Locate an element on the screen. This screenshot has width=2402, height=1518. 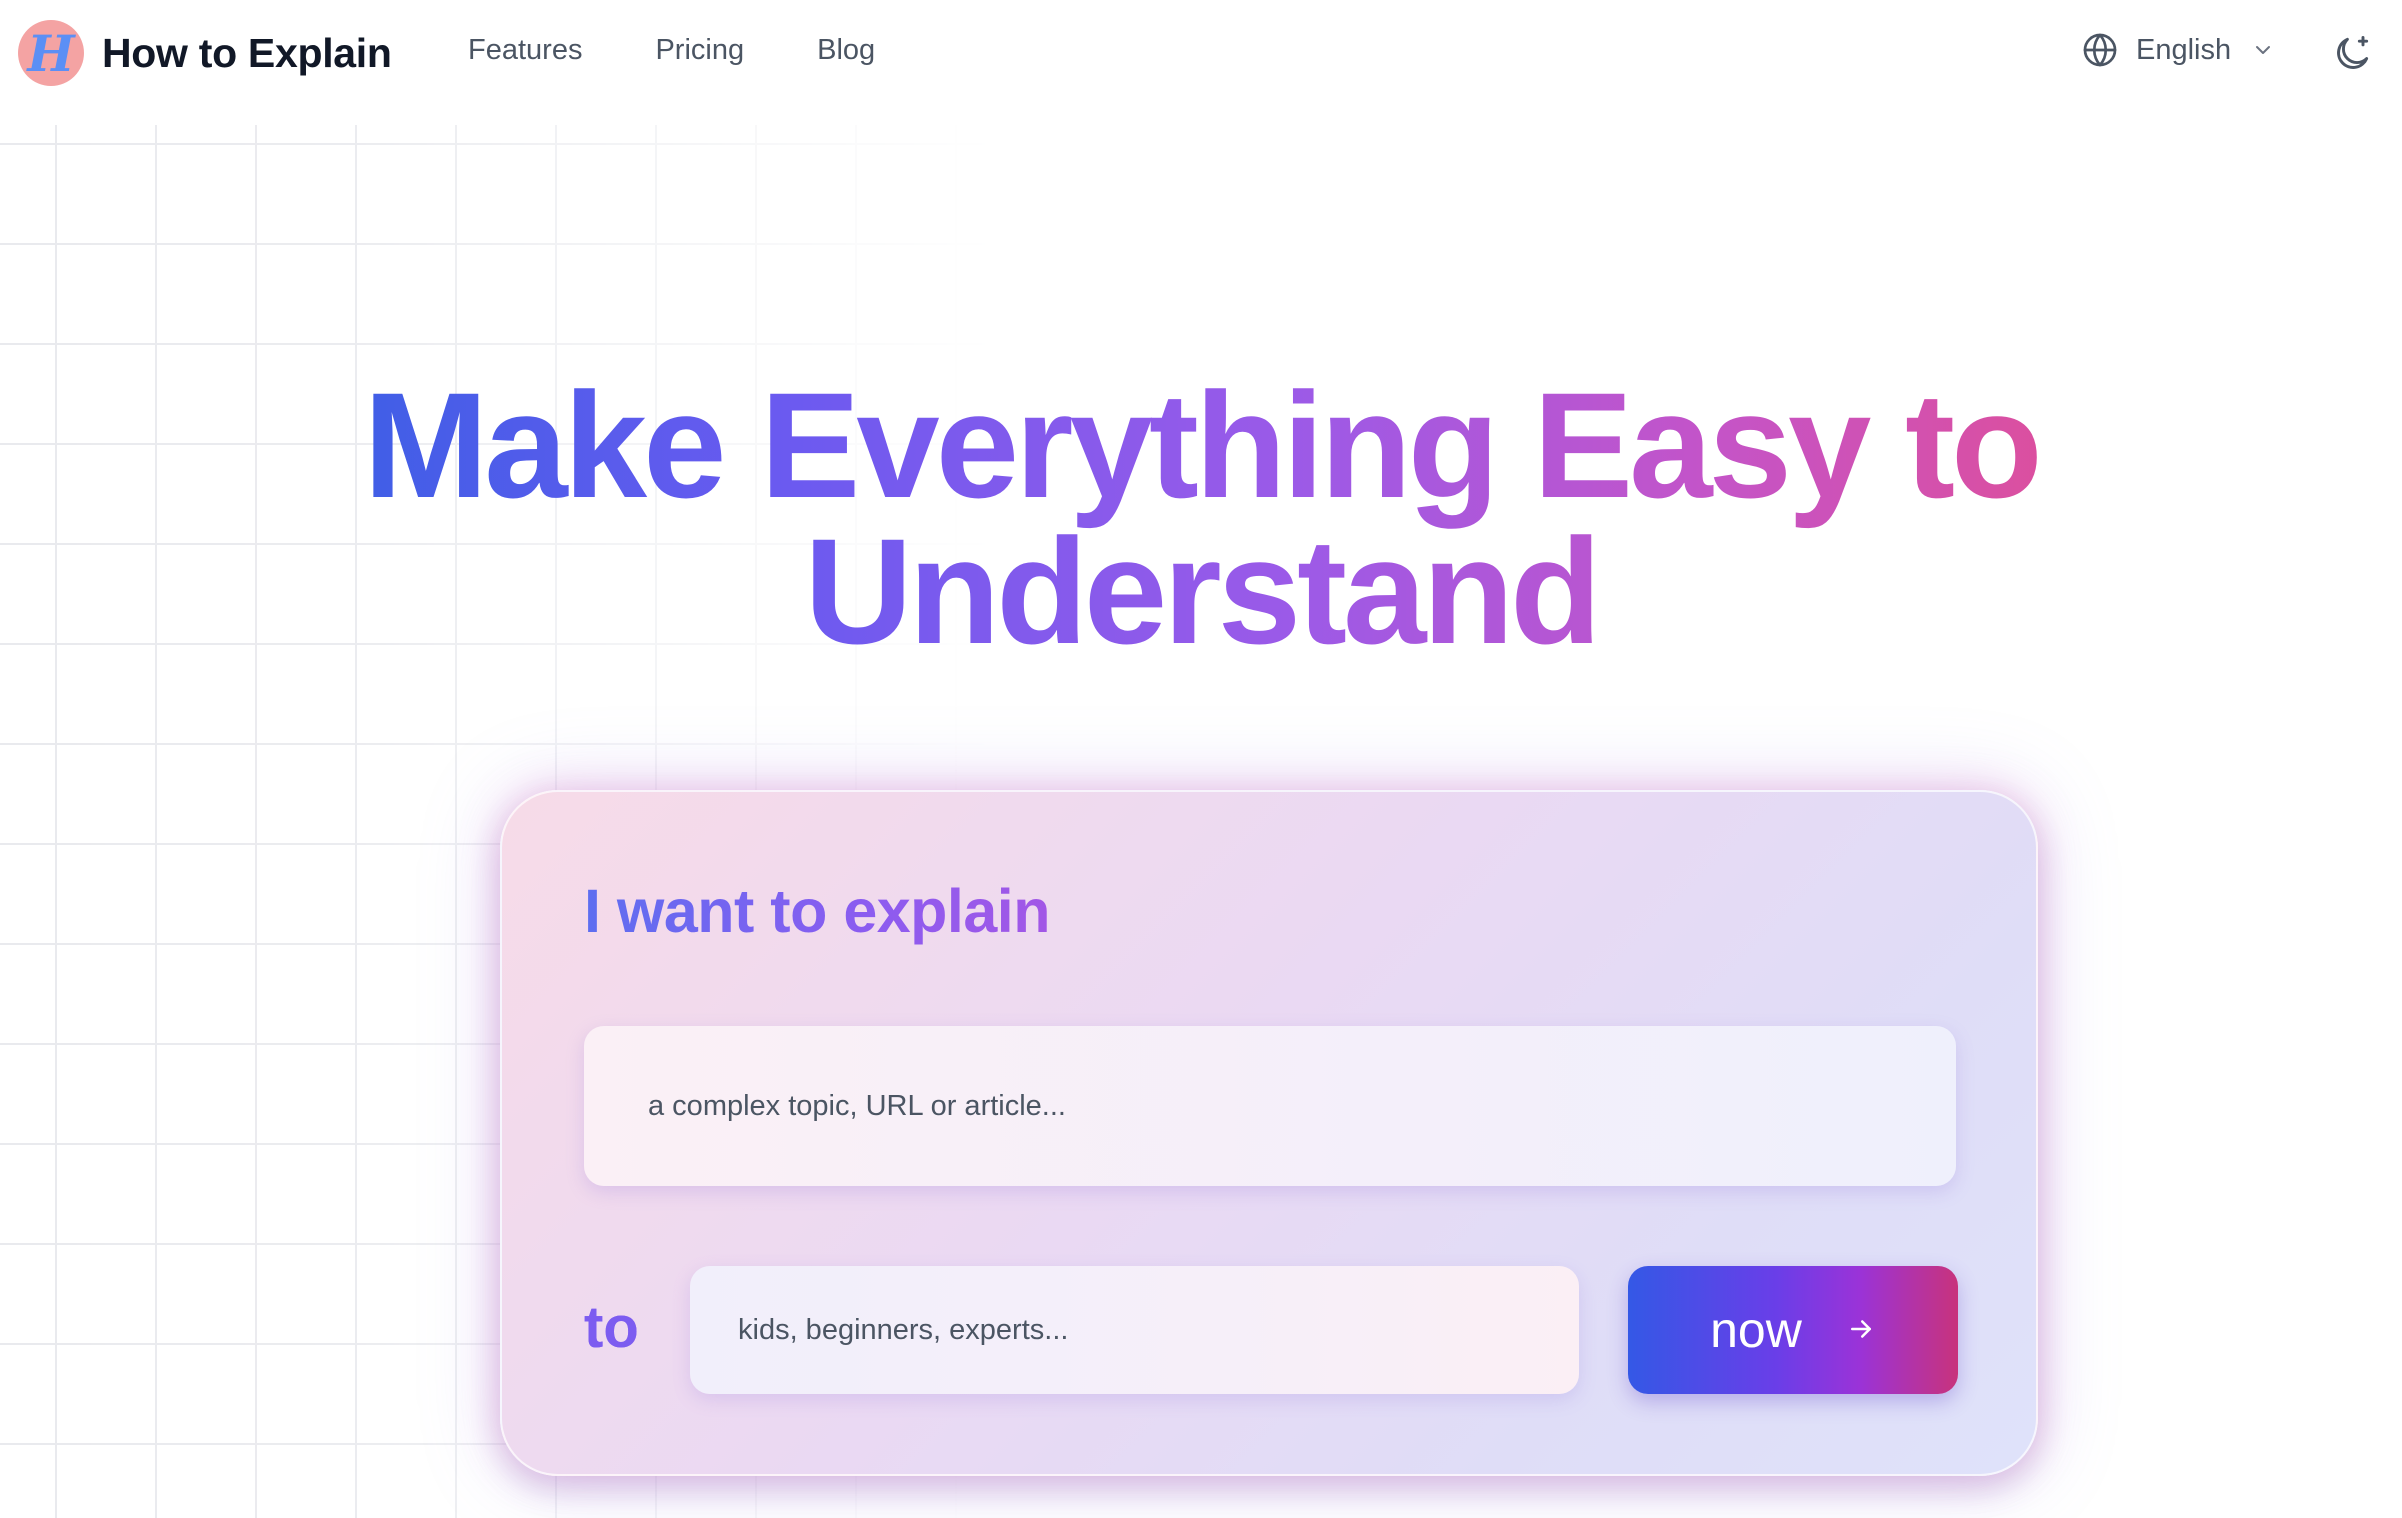
nav-features: Features is located at coordinates (525, 50).